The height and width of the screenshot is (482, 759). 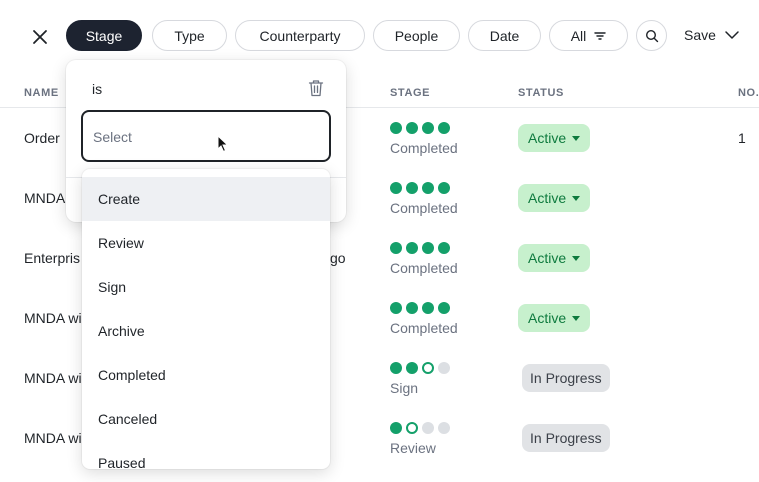 What do you see at coordinates (742, 138) in the screenshot?
I see `row-number: 1` at bounding box center [742, 138].